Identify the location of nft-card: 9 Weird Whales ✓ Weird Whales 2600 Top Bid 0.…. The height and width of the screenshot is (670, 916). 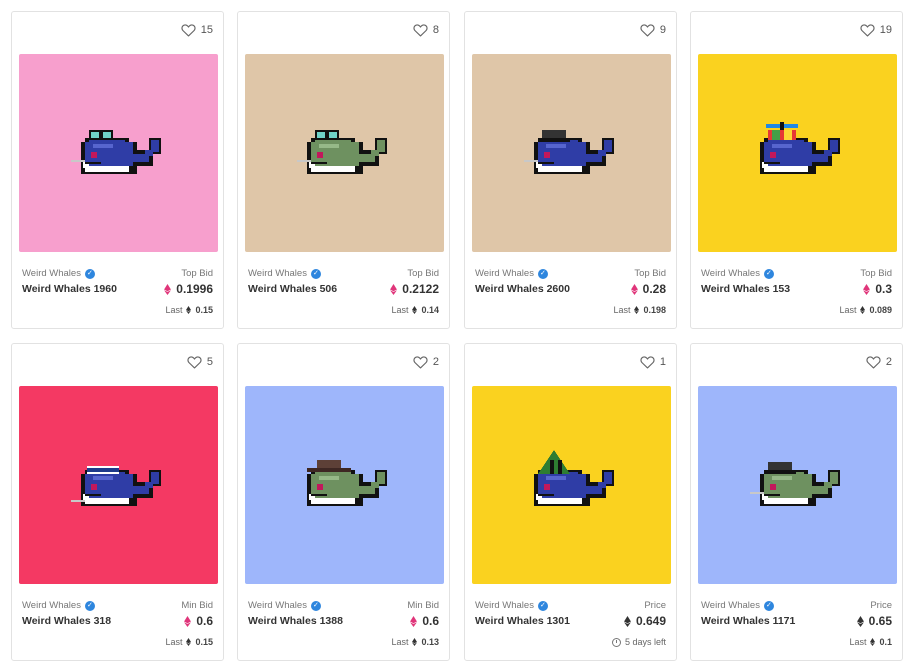
(570, 170).